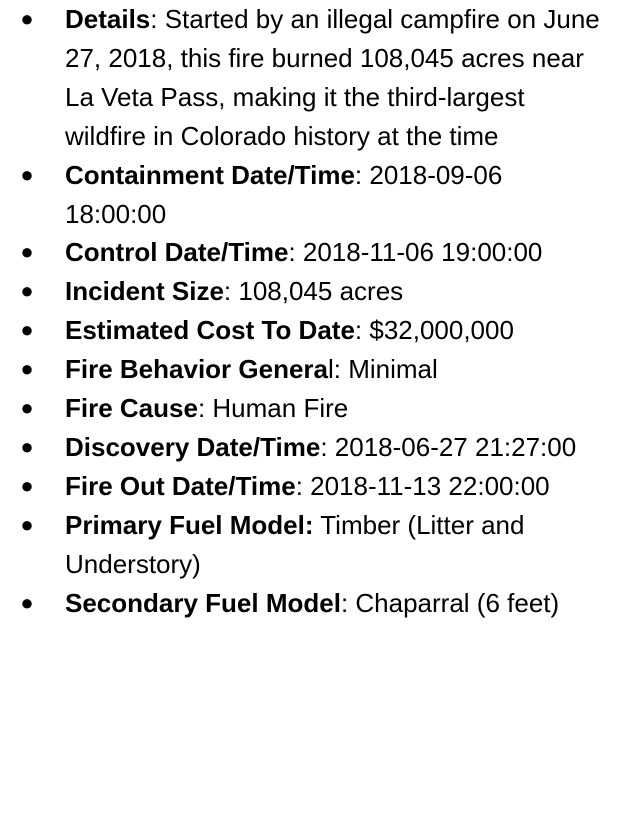  Describe the element at coordinates (434, 330) in the screenshot. I see `estimated-cost-value: : $32,000,000` at that location.